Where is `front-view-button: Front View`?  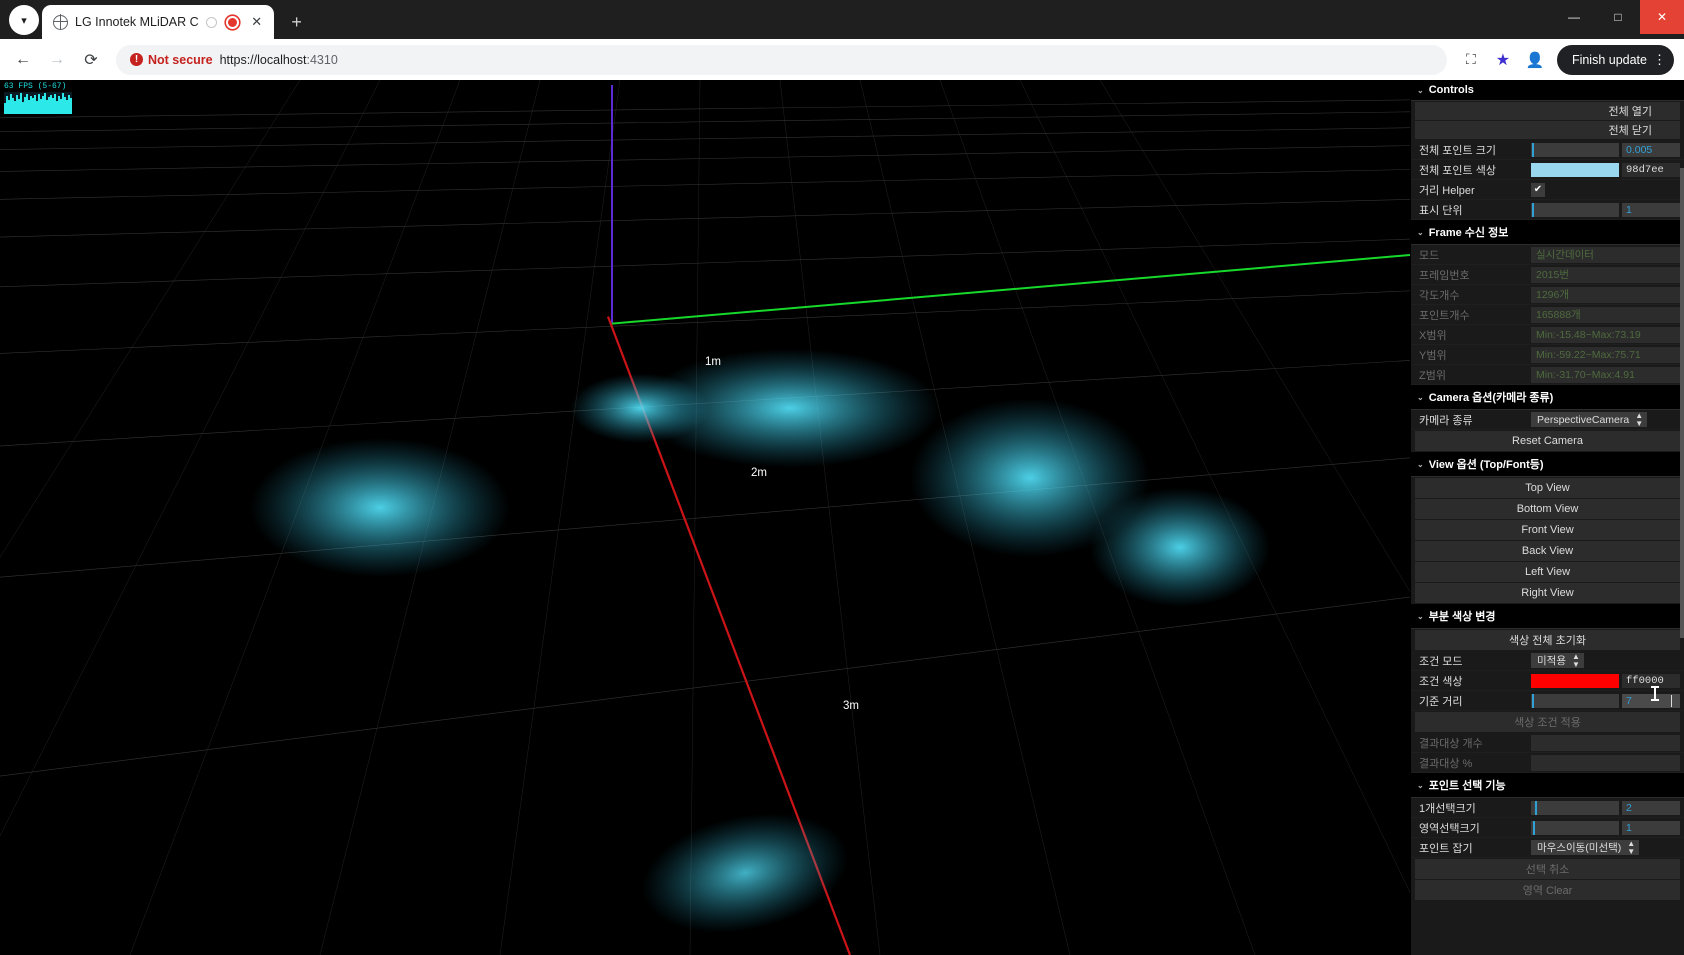 front-view-button: Front View is located at coordinates (1547, 530).